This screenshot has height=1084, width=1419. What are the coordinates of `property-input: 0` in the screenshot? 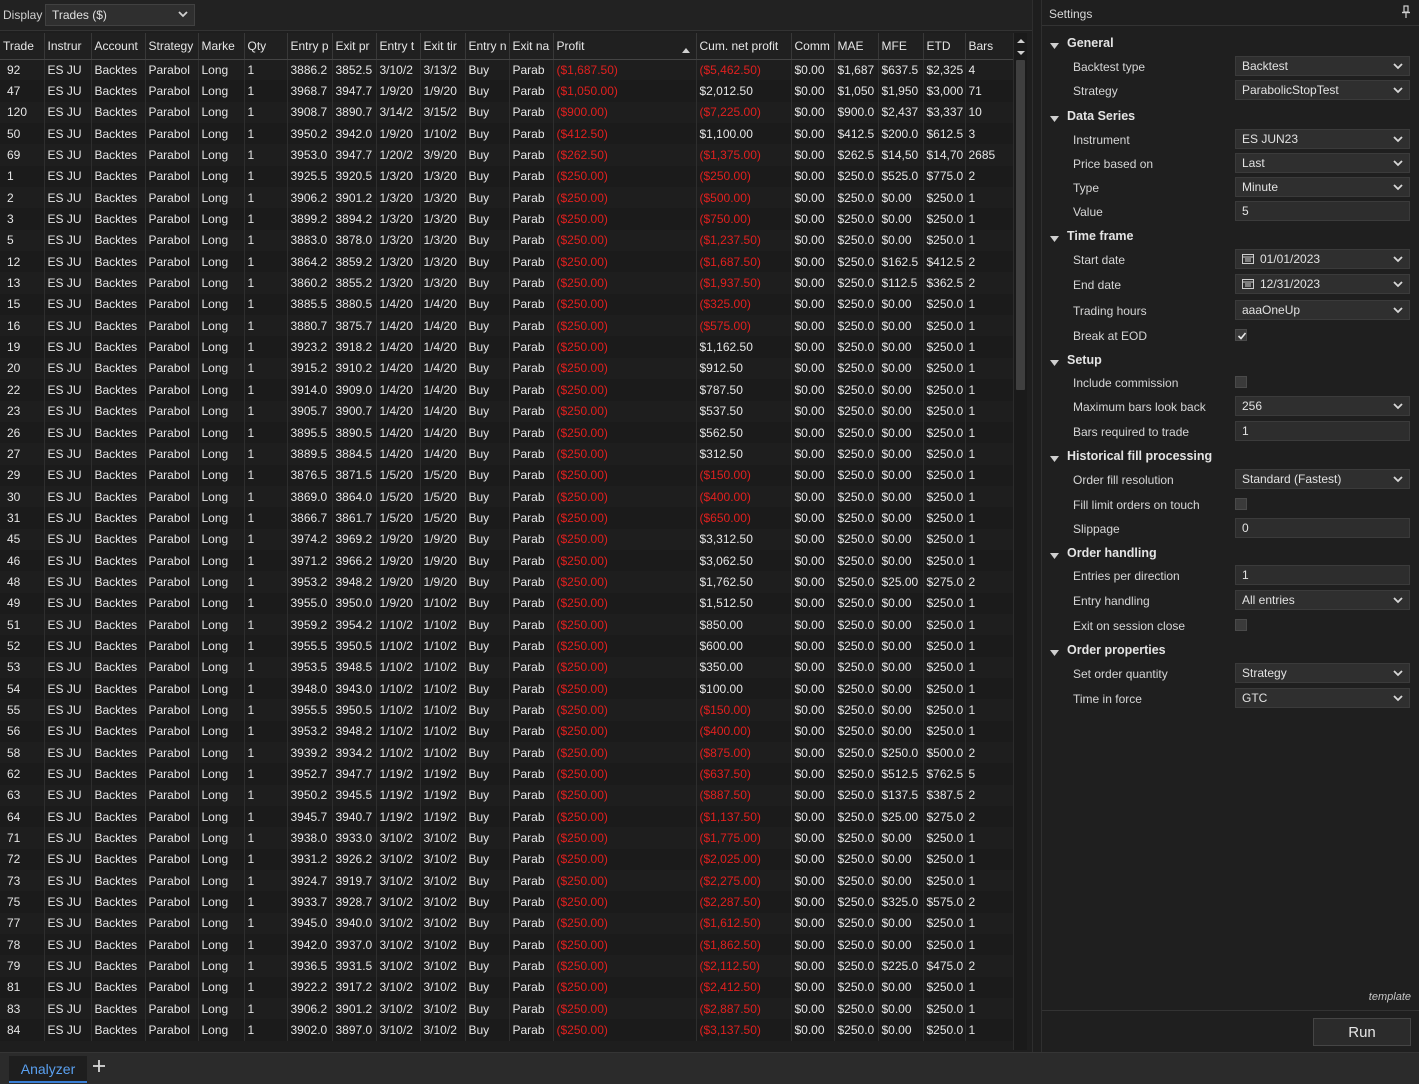 It's located at (1322, 528).